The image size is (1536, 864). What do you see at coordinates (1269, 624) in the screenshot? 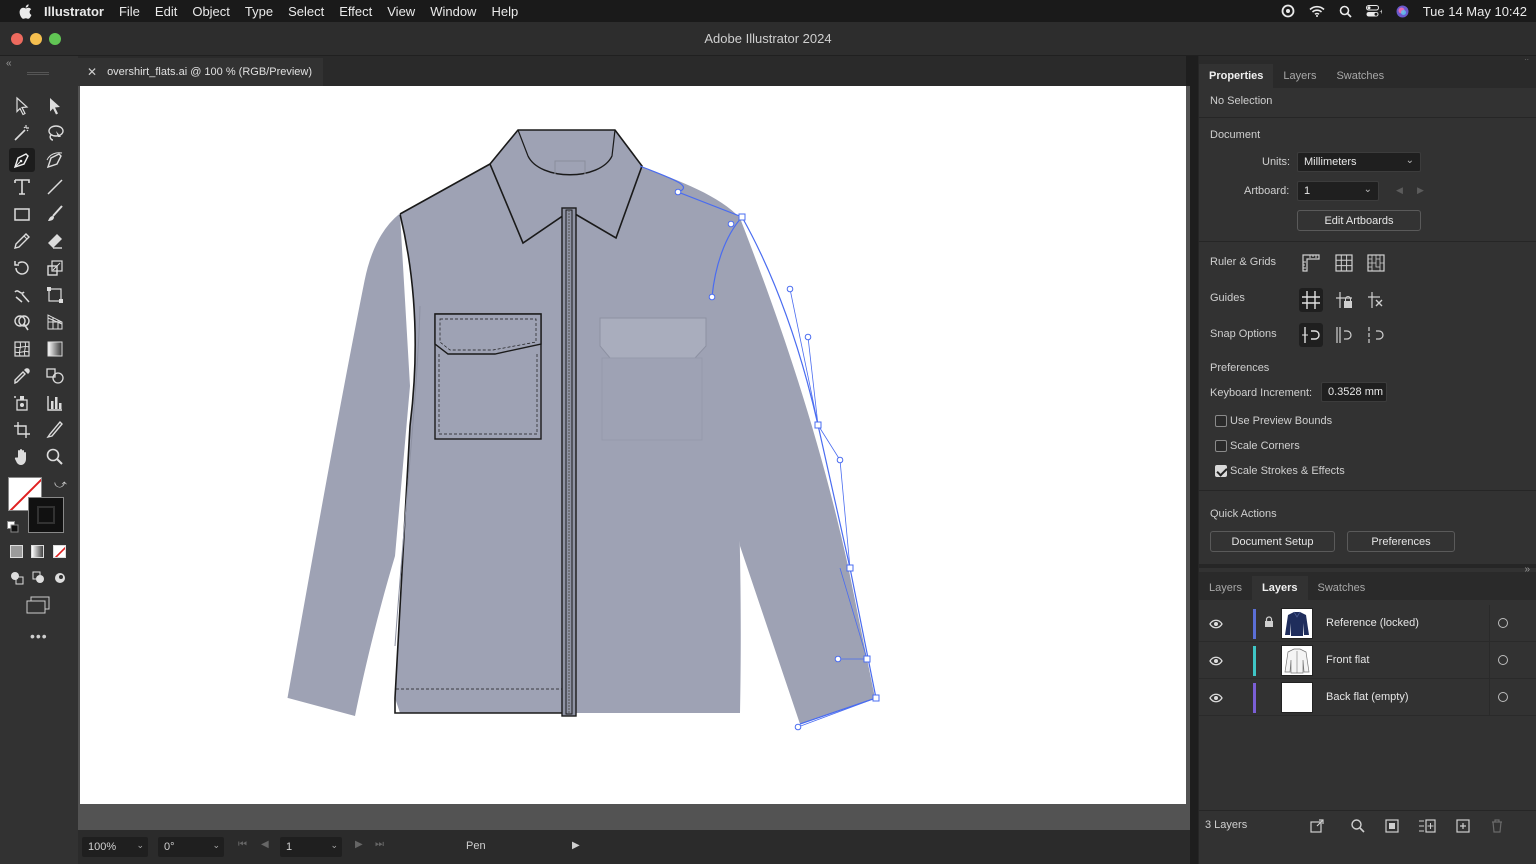
I see `lock-icon` at bounding box center [1269, 624].